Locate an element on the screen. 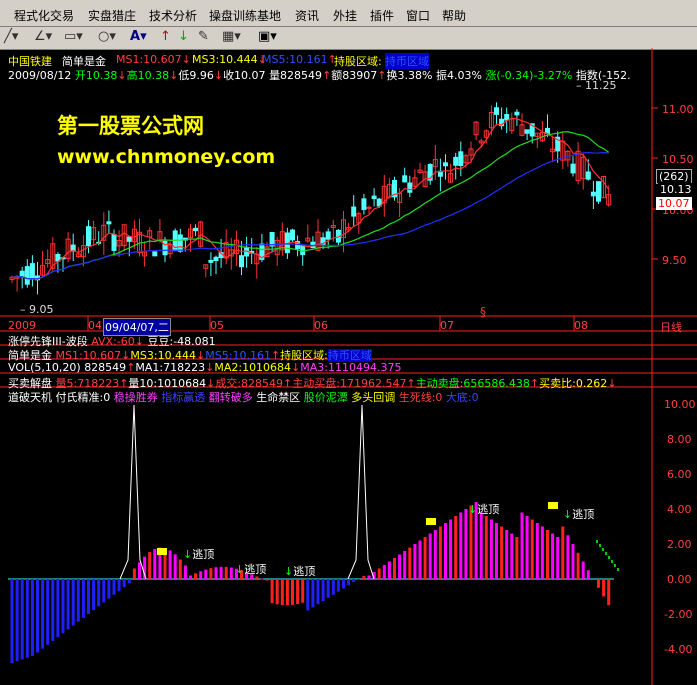 The image size is (697, 685). osc-tick-4: 4.00 is located at coordinates (679, 509).